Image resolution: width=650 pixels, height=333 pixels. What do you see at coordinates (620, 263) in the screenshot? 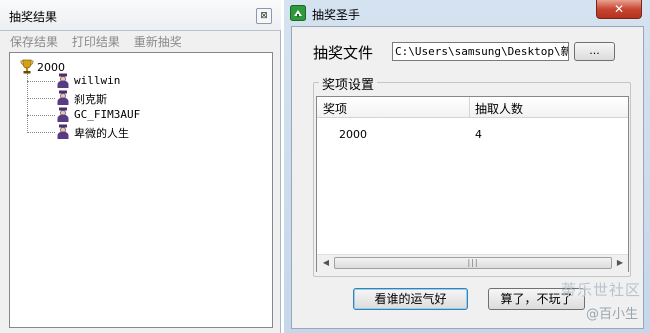
I see `scroll-right-icon: ▶` at bounding box center [620, 263].